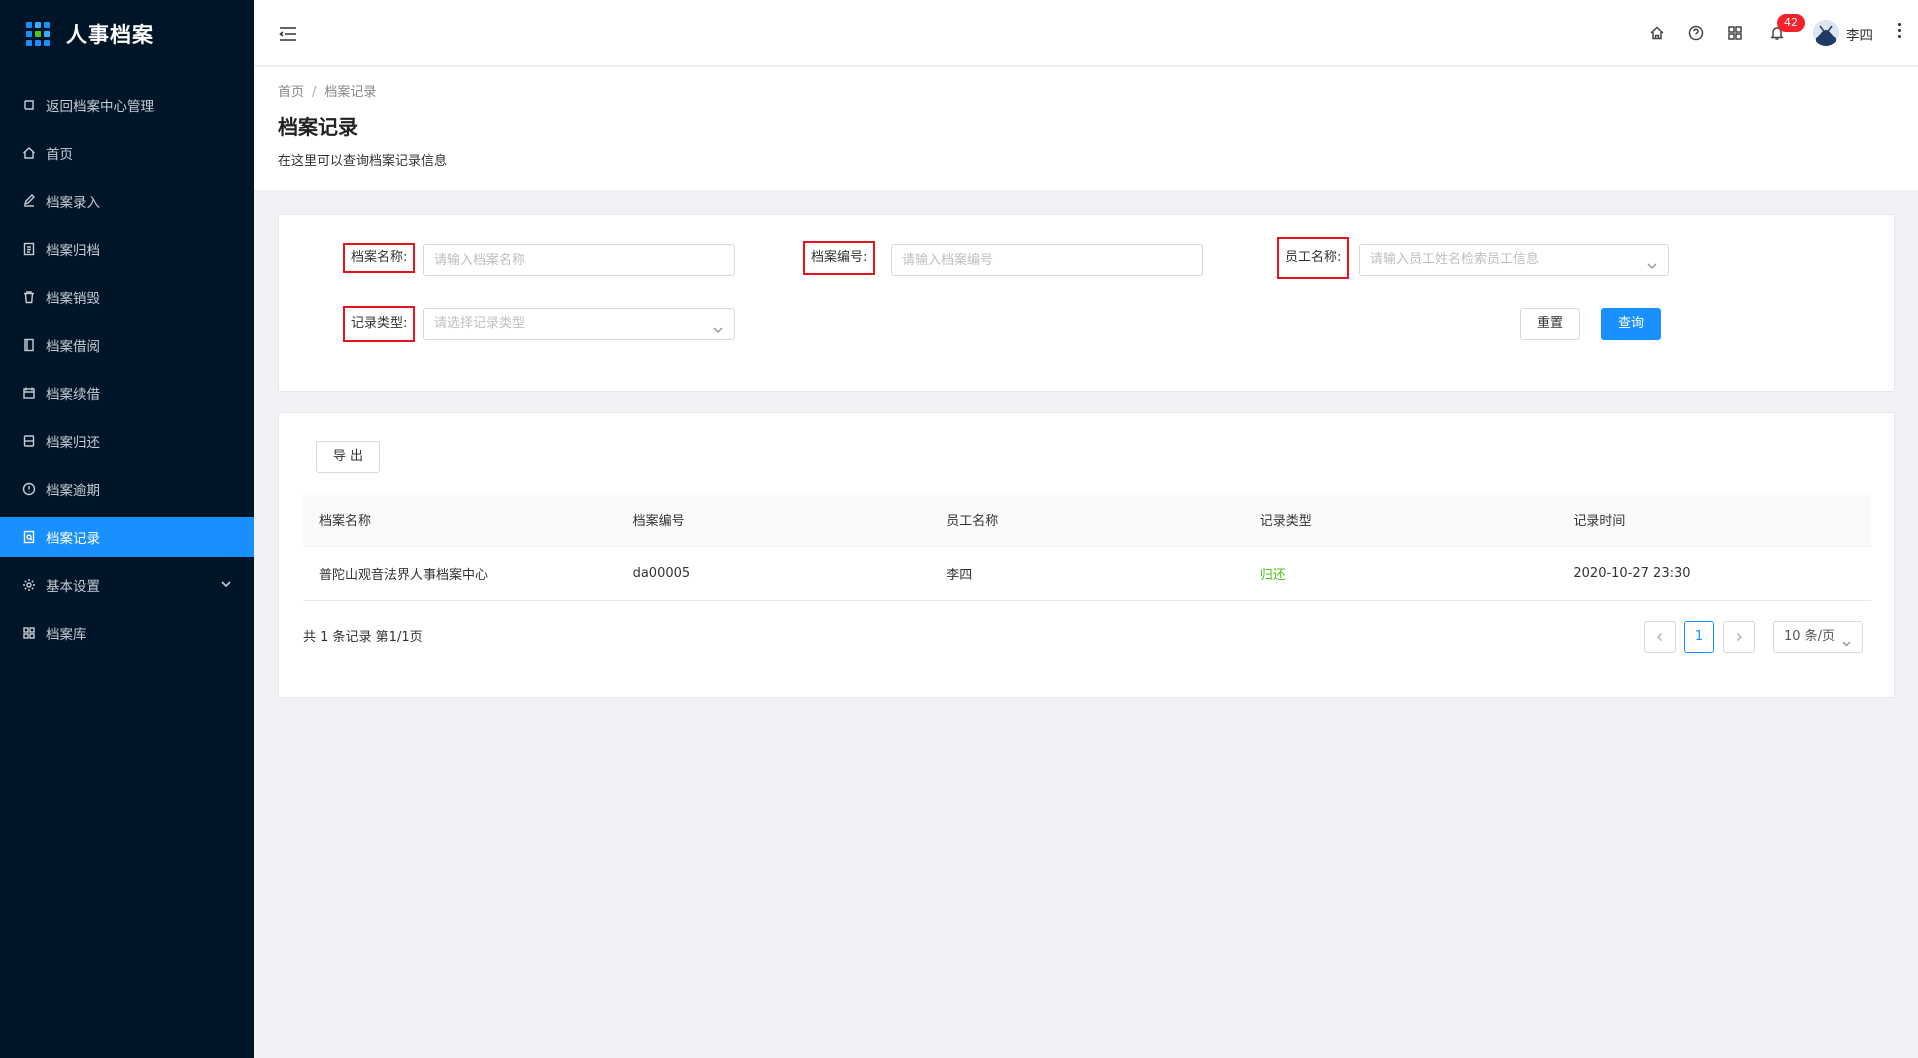 This screenshot has width=1918, height=1058. What do you see at coordinates (1826, 33) in the screenshot?
I see `avatar` at bounding box center [1826, 33].